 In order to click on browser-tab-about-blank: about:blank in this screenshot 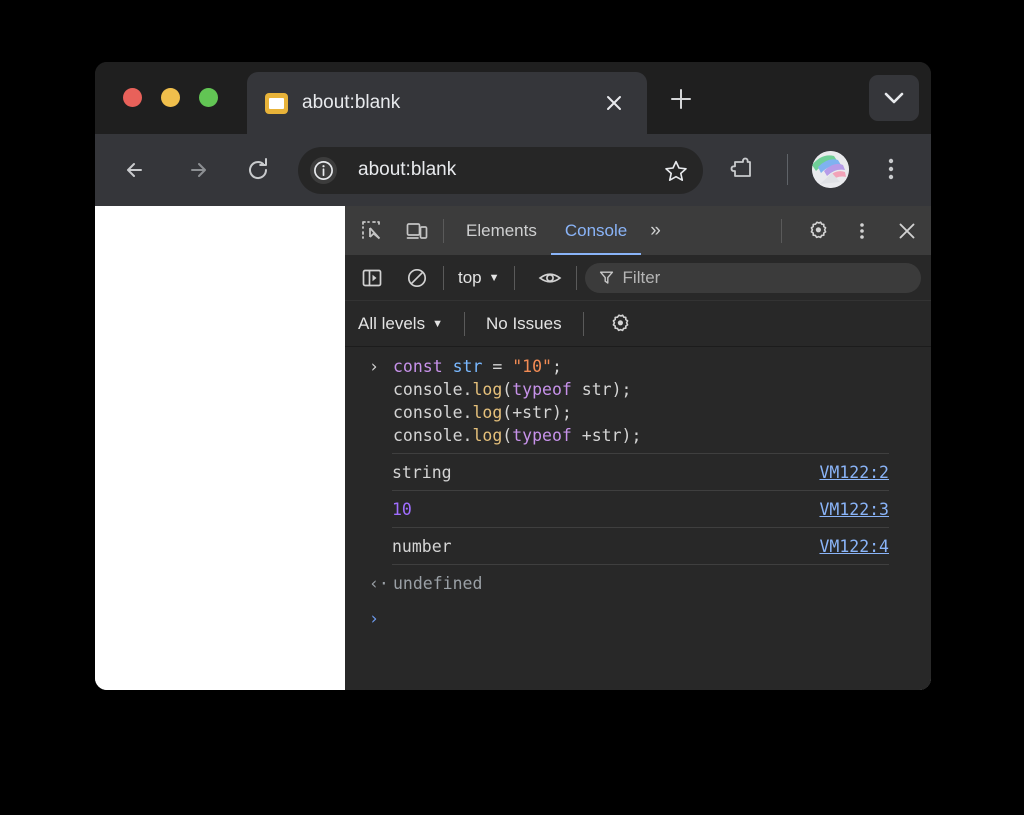, I will do `click(447, 103)`.